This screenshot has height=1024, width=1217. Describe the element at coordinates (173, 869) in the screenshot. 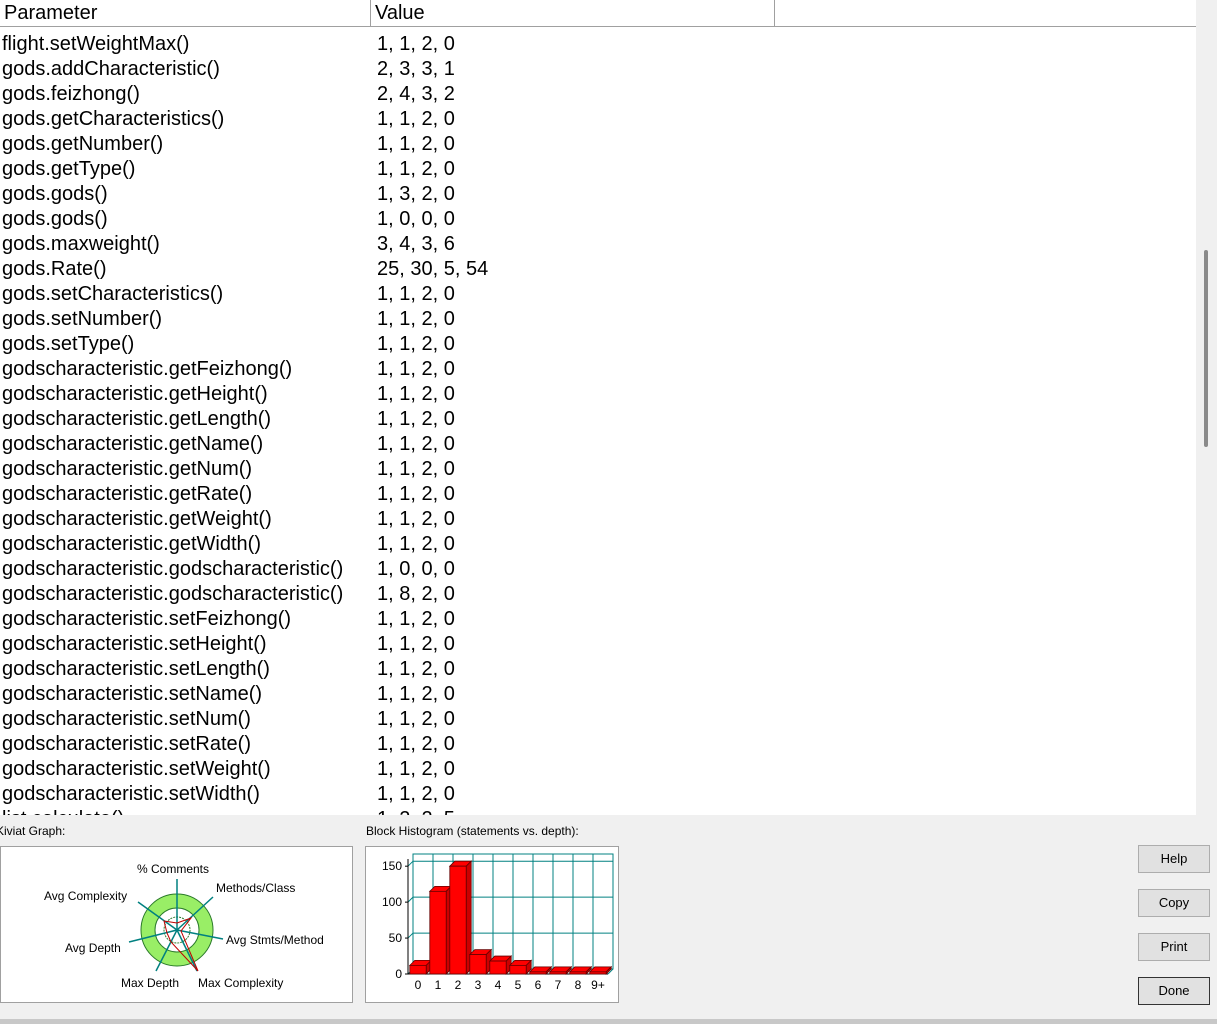

I see `kiviat-label-comments: % Comments` at that location.